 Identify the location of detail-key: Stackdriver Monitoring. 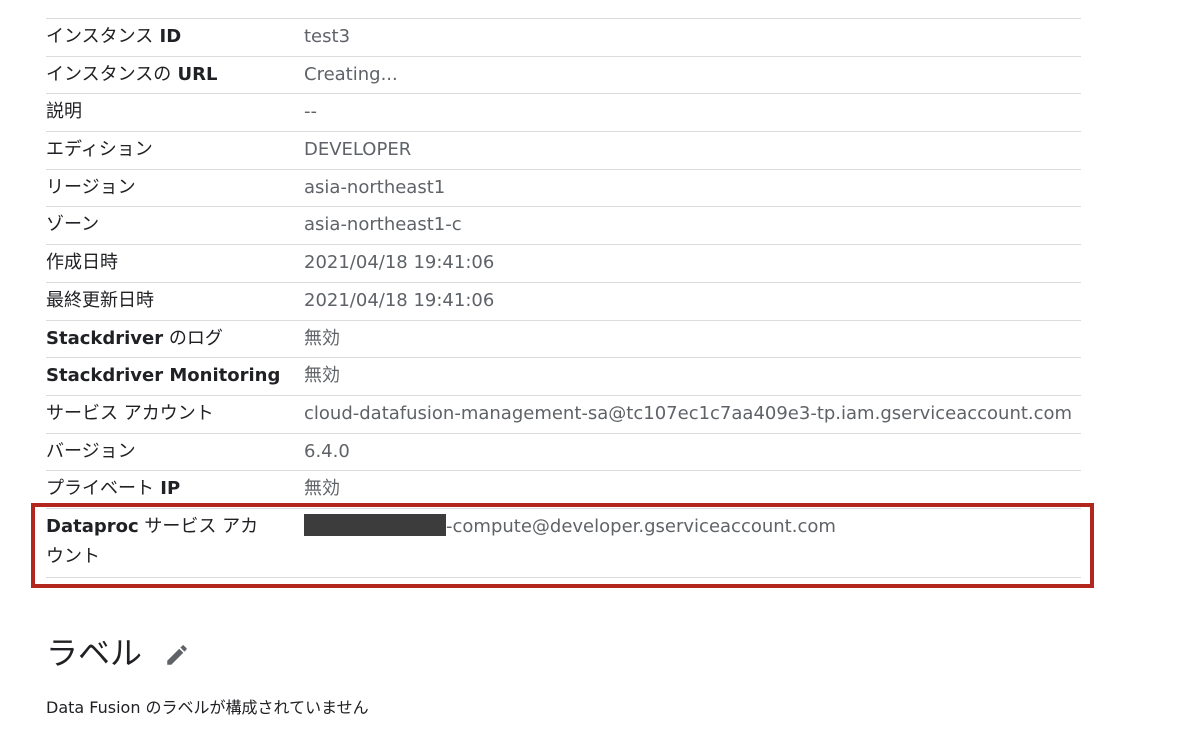
(163, 376).